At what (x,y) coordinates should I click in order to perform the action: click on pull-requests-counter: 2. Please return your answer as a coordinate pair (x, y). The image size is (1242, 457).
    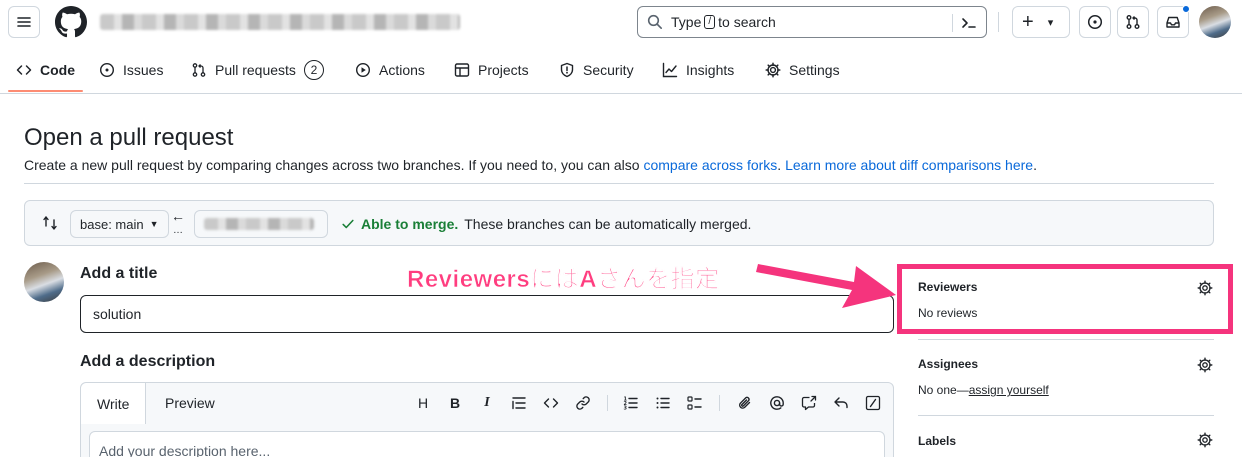
    Looking at the image, I should click on (313, 70).